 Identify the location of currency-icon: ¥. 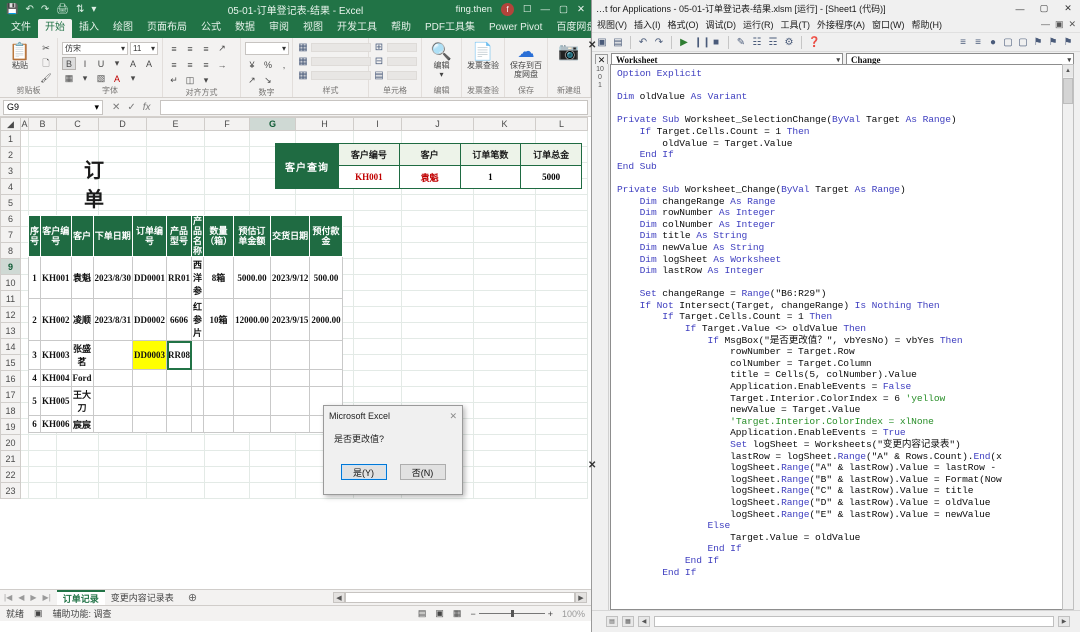
(252, 64).